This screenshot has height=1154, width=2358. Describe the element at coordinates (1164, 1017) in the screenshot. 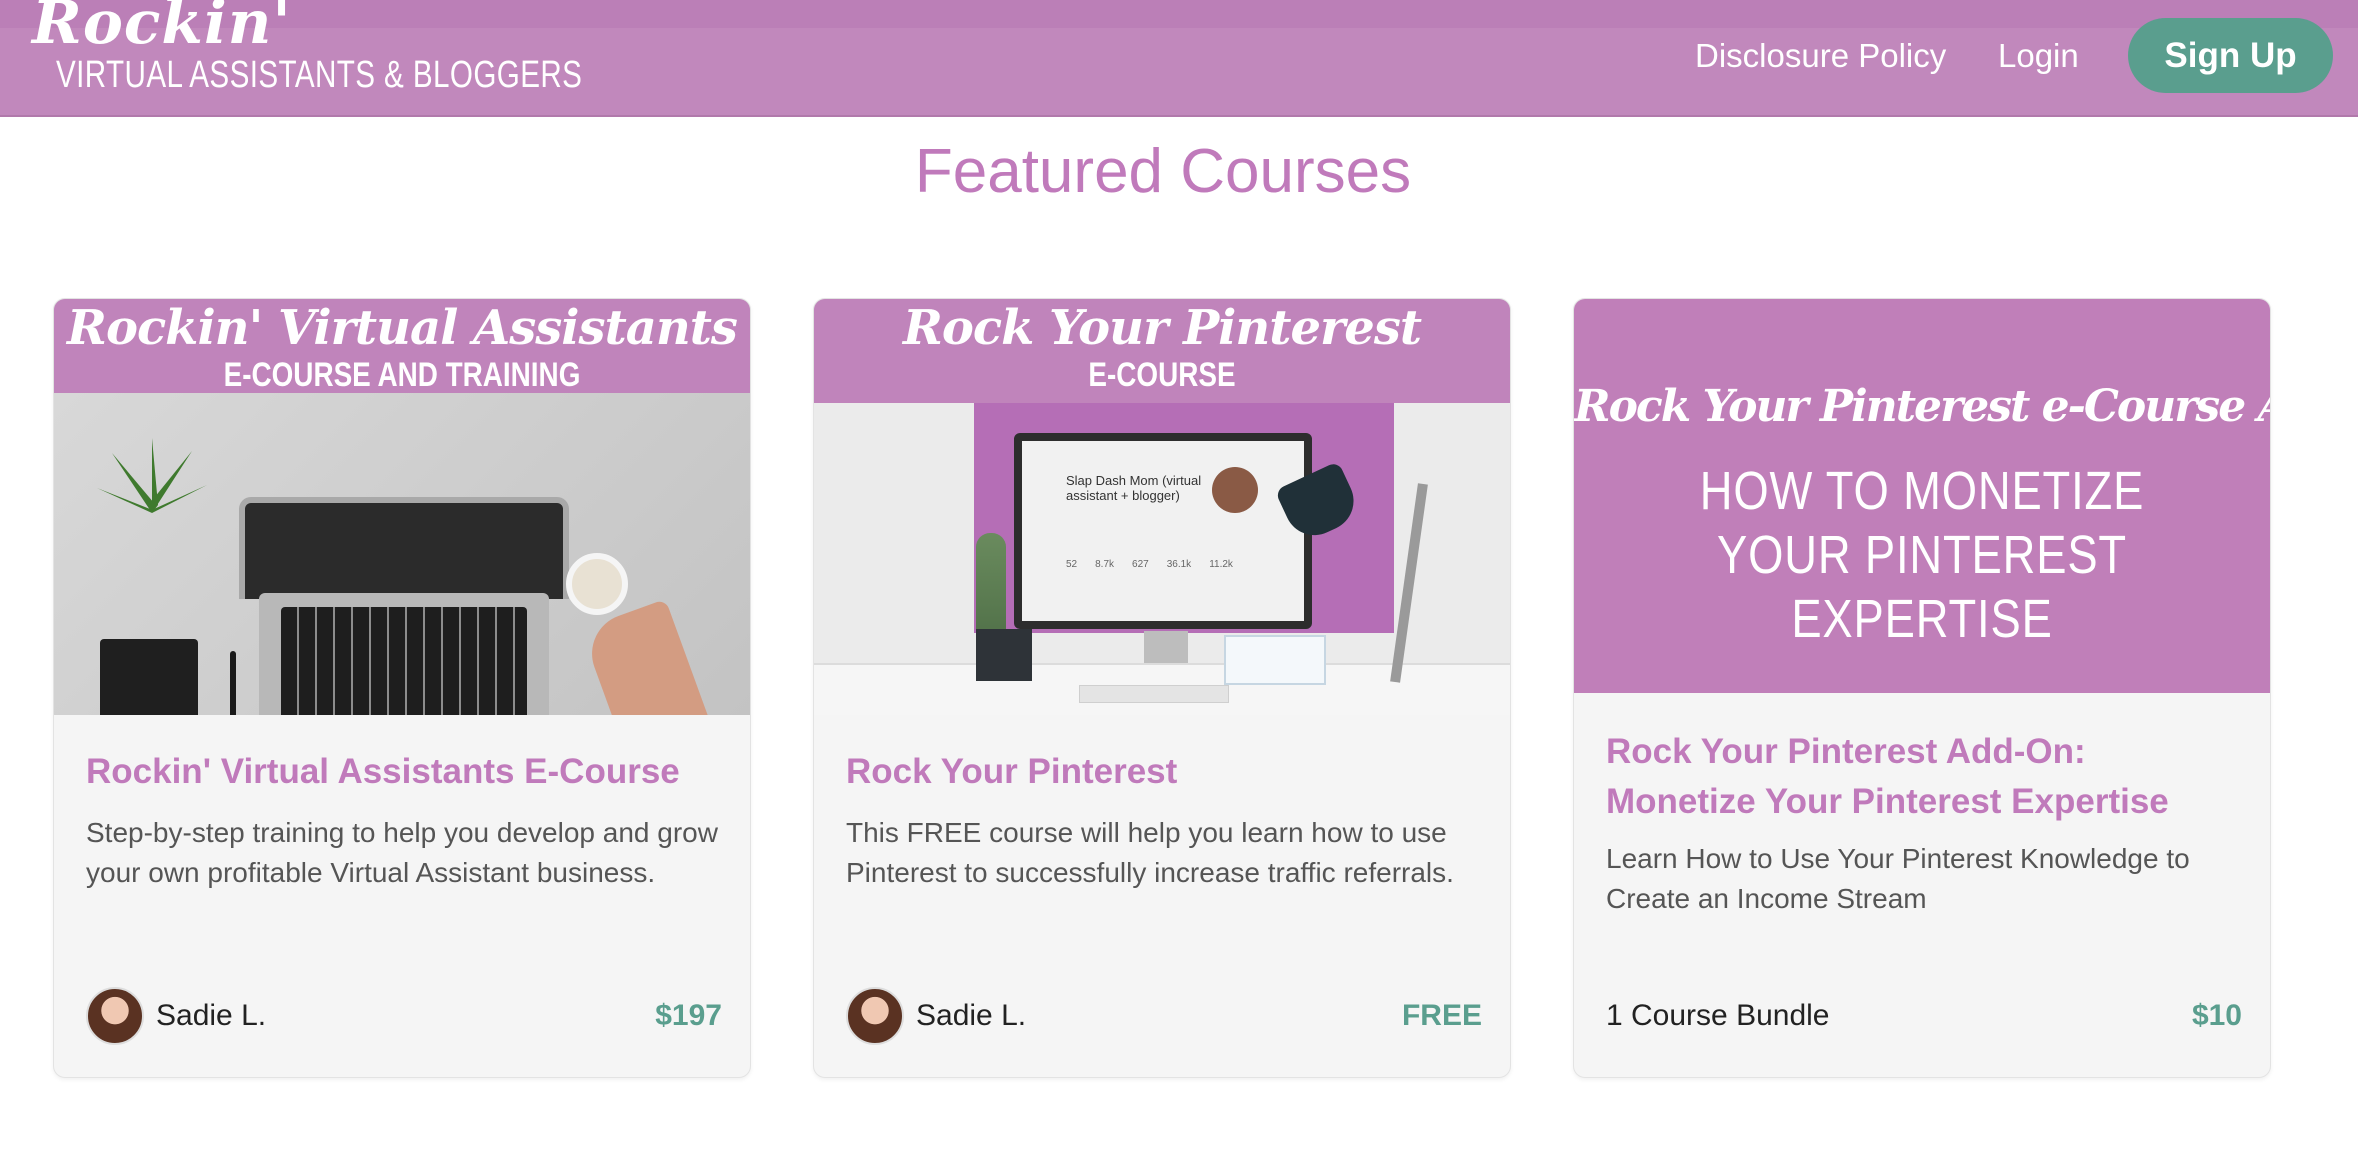

I see `card-footer: Sadie L. FREE` at that location.